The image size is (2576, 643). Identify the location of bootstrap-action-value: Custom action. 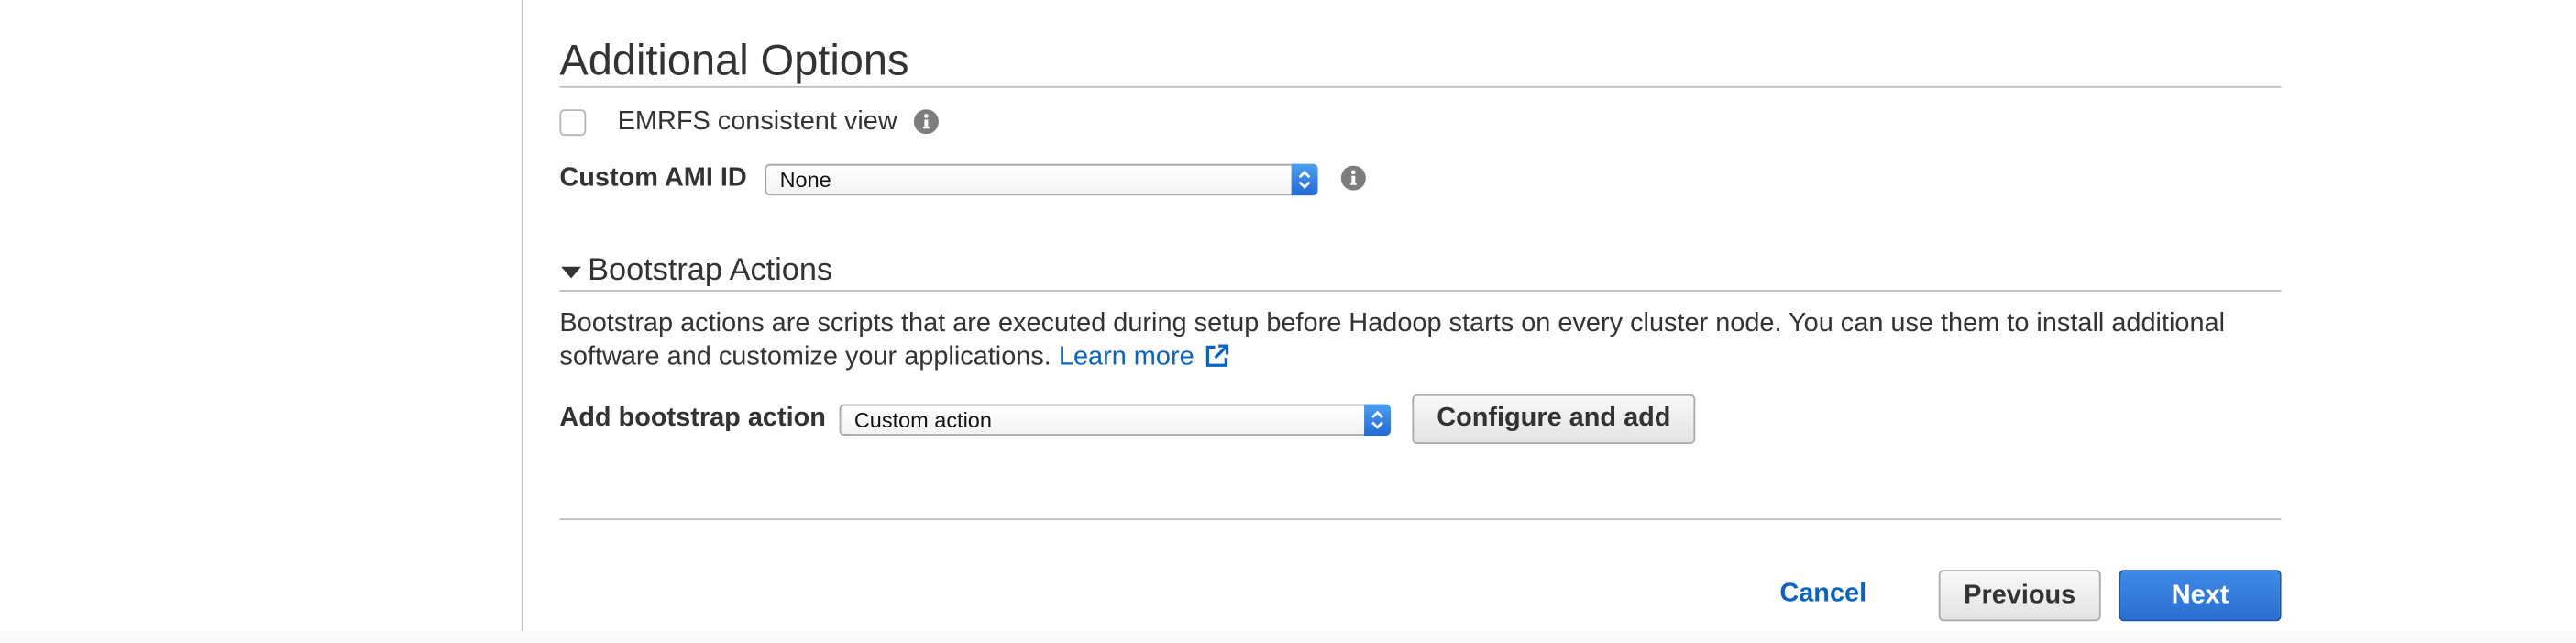
(923, 420).